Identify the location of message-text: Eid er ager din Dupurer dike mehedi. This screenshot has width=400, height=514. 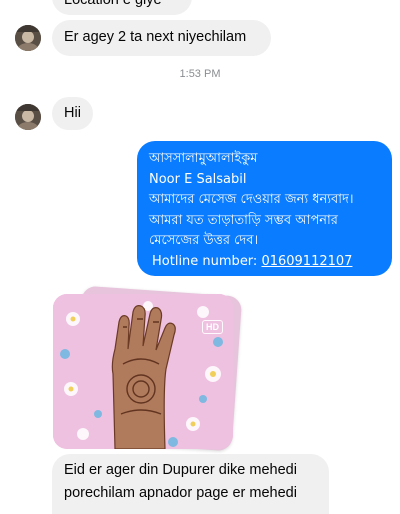
(180, 470).